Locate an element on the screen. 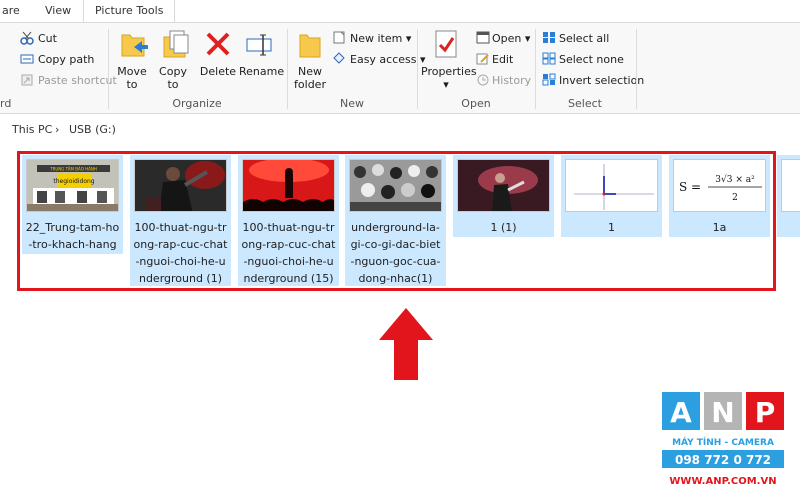 The image size is (800, 500). tab-view: View is located at coordinates (58, 10).